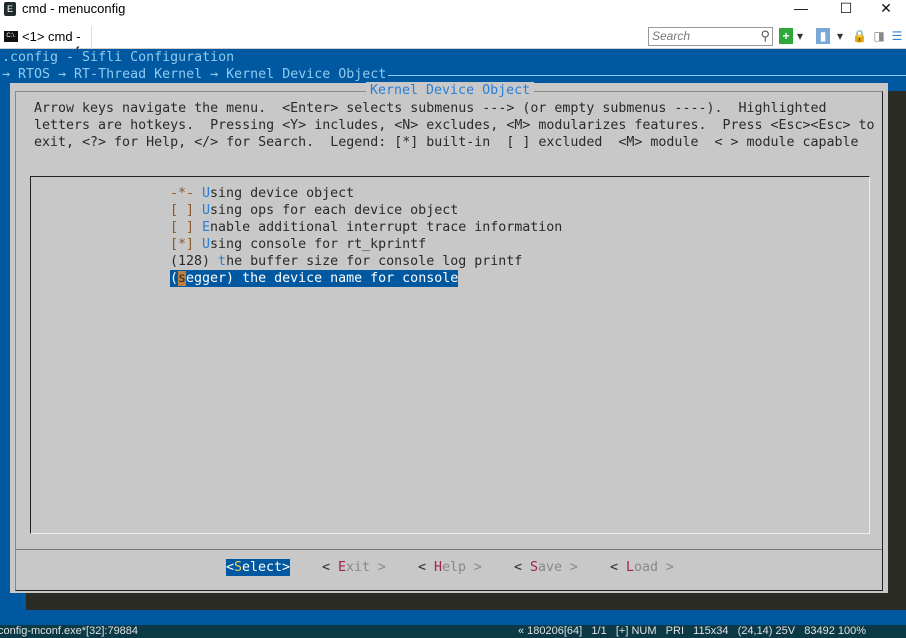  What do you see at coordinates (186, 244) in the screenshot?
I see `item-checkbox: [*]` at bounding box center [186, 244].